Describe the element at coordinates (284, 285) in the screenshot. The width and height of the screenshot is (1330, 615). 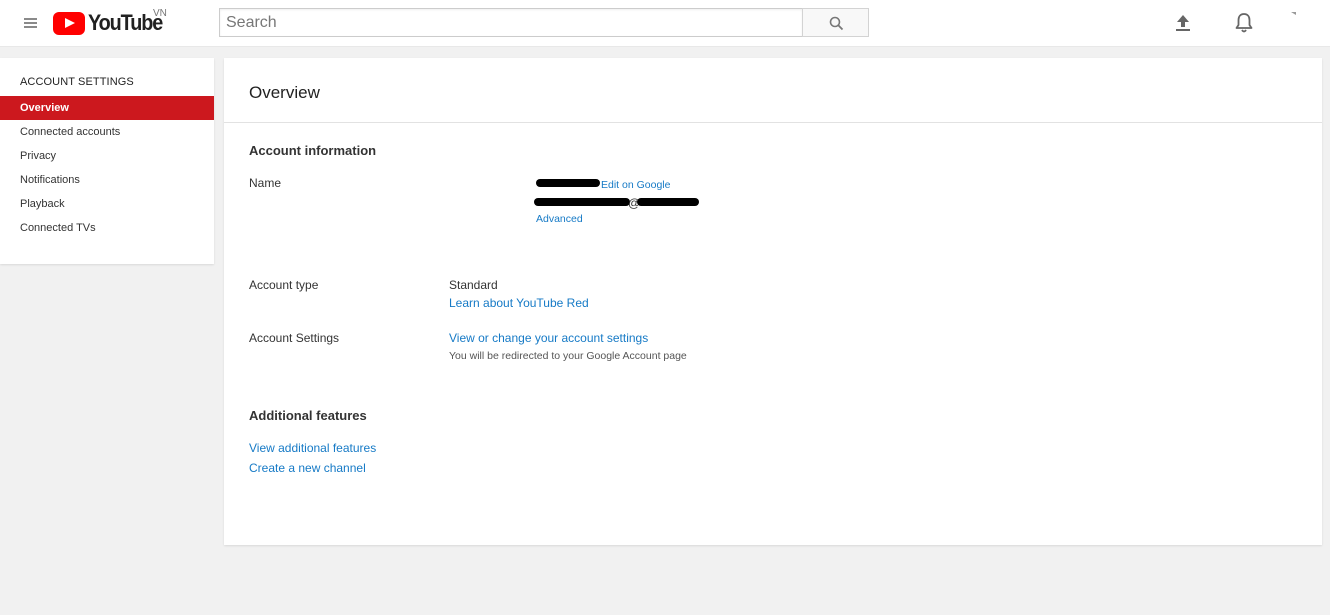
I see `account-type-label: Account type` at that location.